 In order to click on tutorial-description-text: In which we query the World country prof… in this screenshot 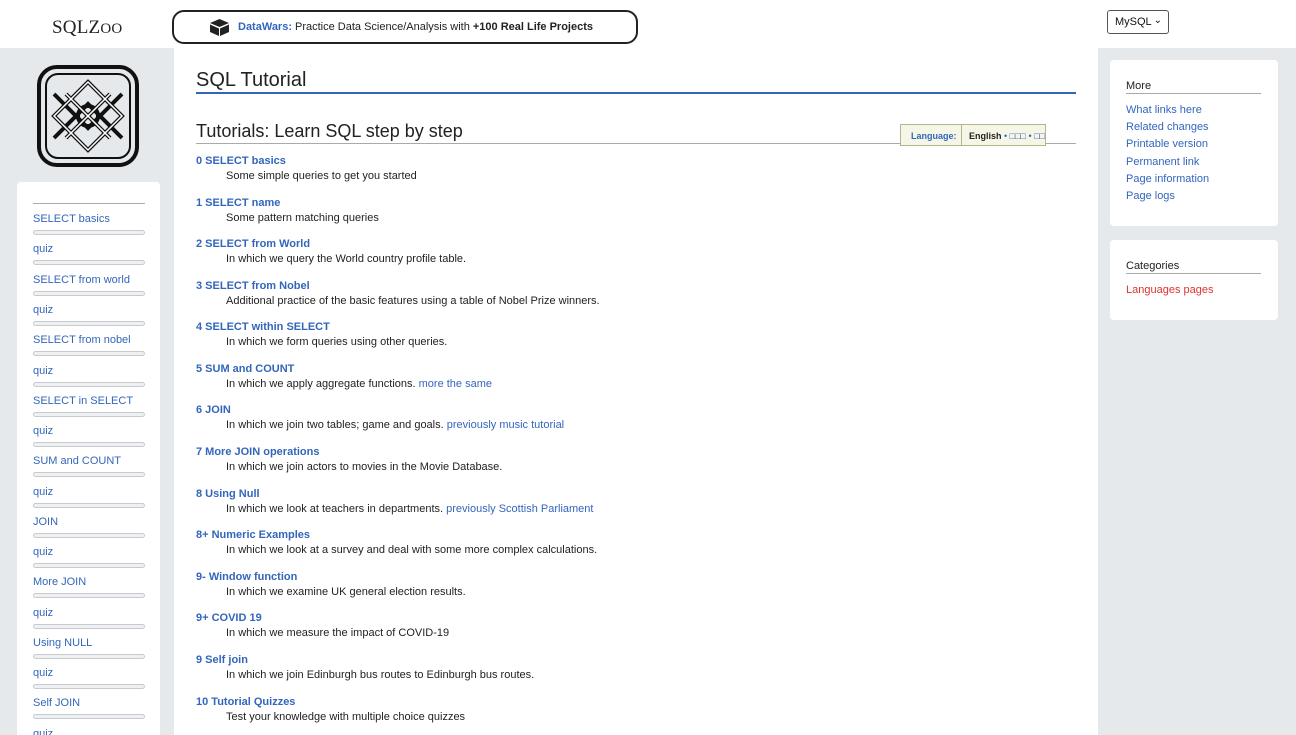, I will do `click(346, 259)`.